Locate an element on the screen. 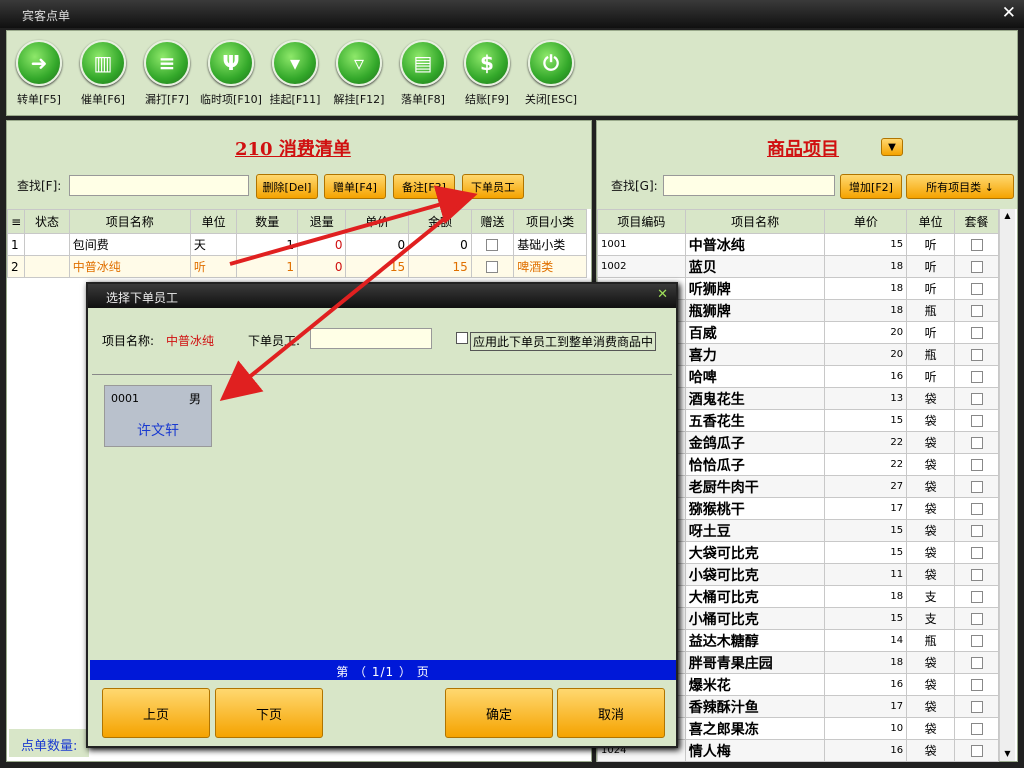 This screenshot has width=1024, height=768. cell-name: 爆米花 is located at coordinates (755, 684).